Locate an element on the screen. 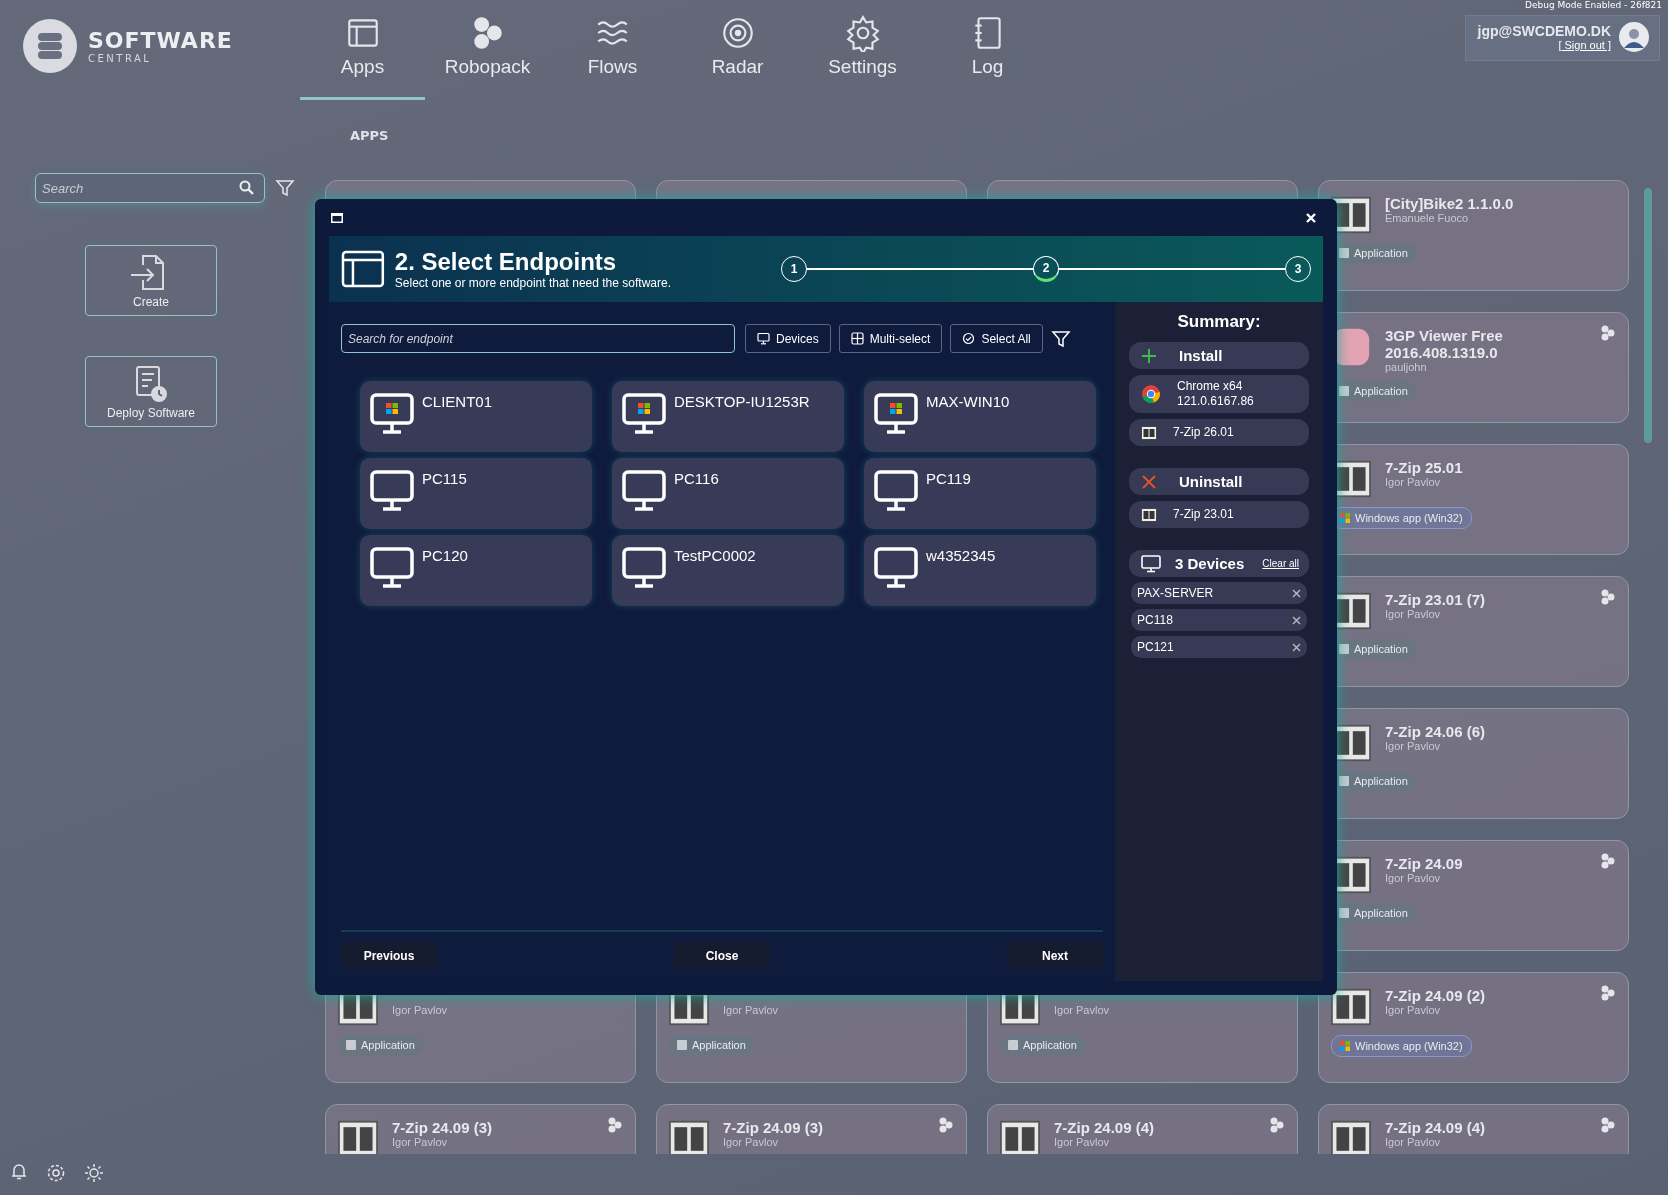 The height and width of the screenshot is (1195, 1668). footer-button: Next is located at coordinates (1055, 955).